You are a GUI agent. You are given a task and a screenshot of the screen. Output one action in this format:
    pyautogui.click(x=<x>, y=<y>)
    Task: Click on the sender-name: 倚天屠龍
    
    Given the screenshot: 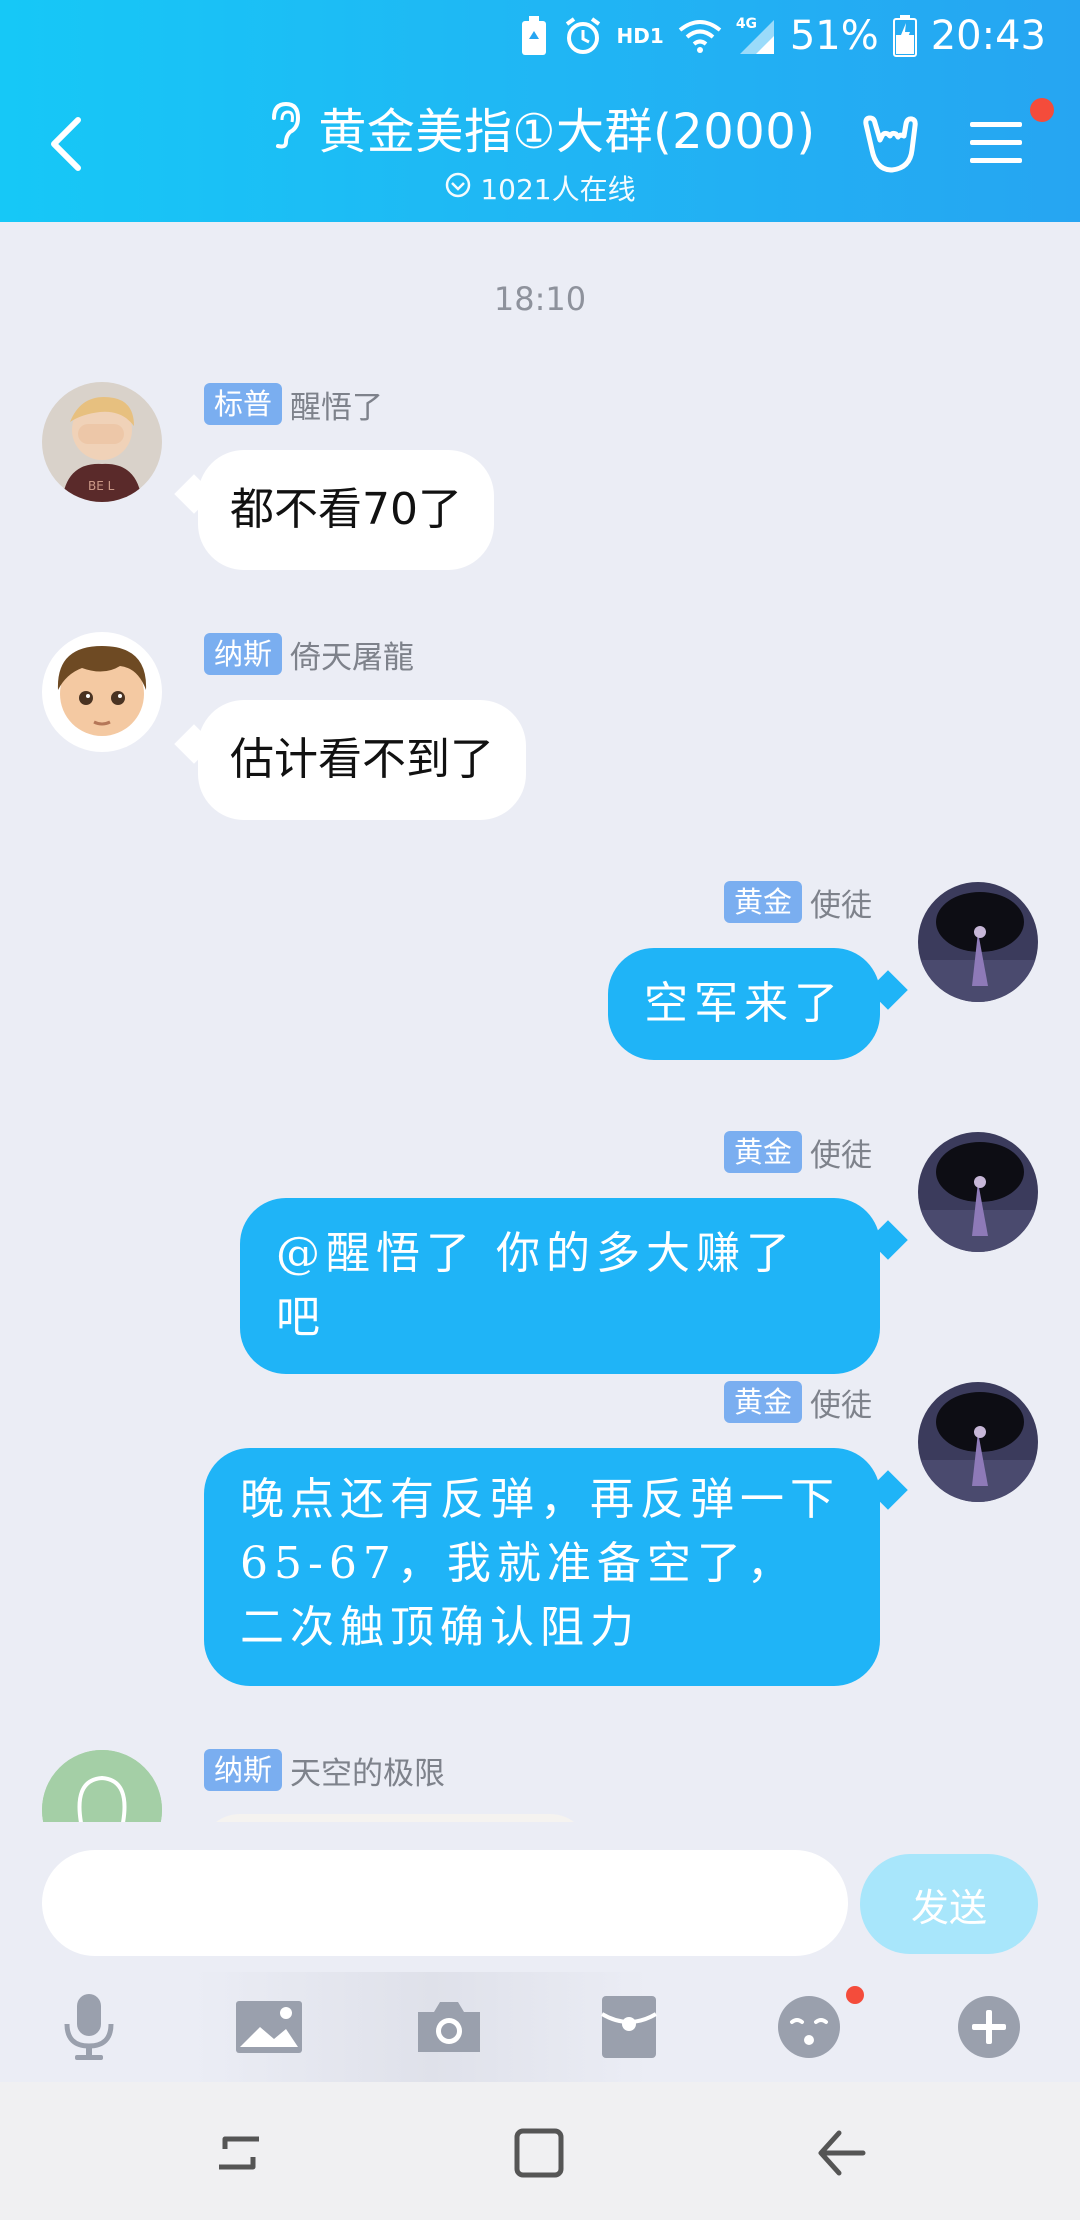 What is the action you would take?
    pyautogui.click(x=352, y=654)
    